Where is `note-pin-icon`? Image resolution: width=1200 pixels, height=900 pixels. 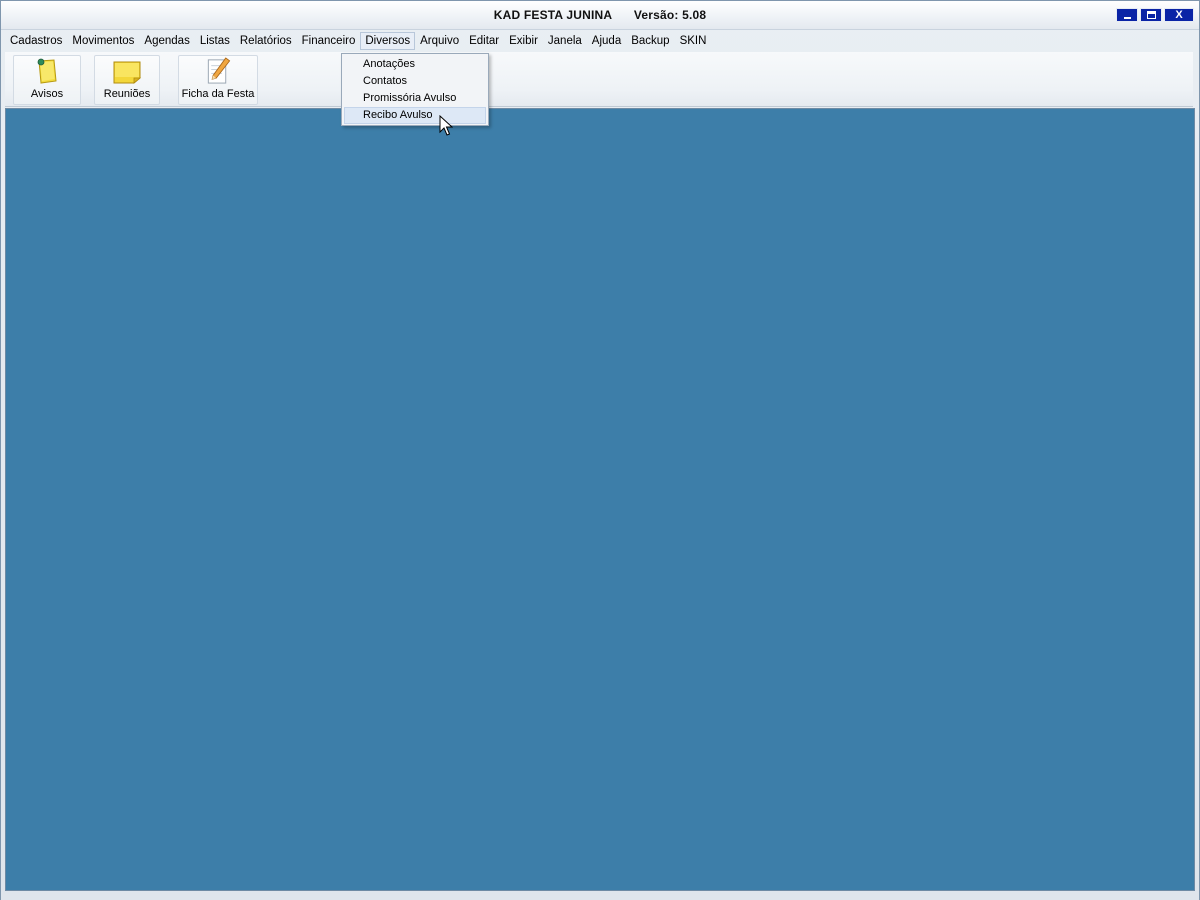
note-pin-icon is located at coordinates (47, 71).